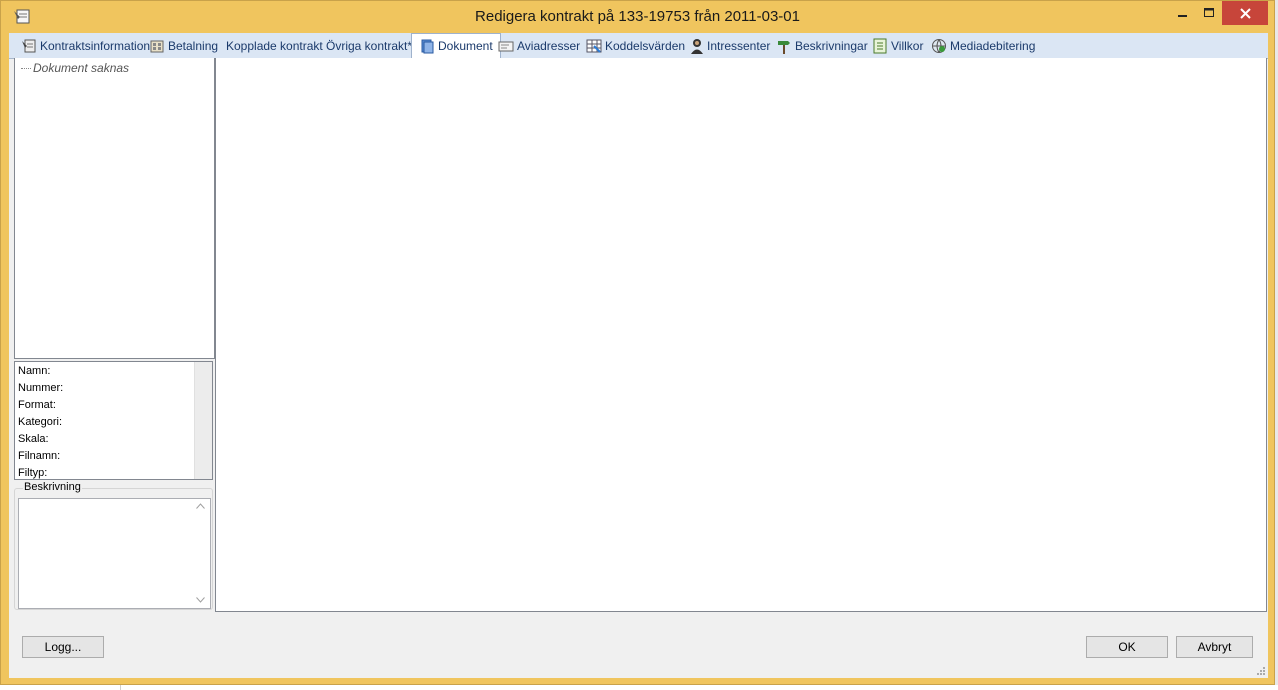  I want to click on property-filtyp: Filtyp:, so click(33, 473).